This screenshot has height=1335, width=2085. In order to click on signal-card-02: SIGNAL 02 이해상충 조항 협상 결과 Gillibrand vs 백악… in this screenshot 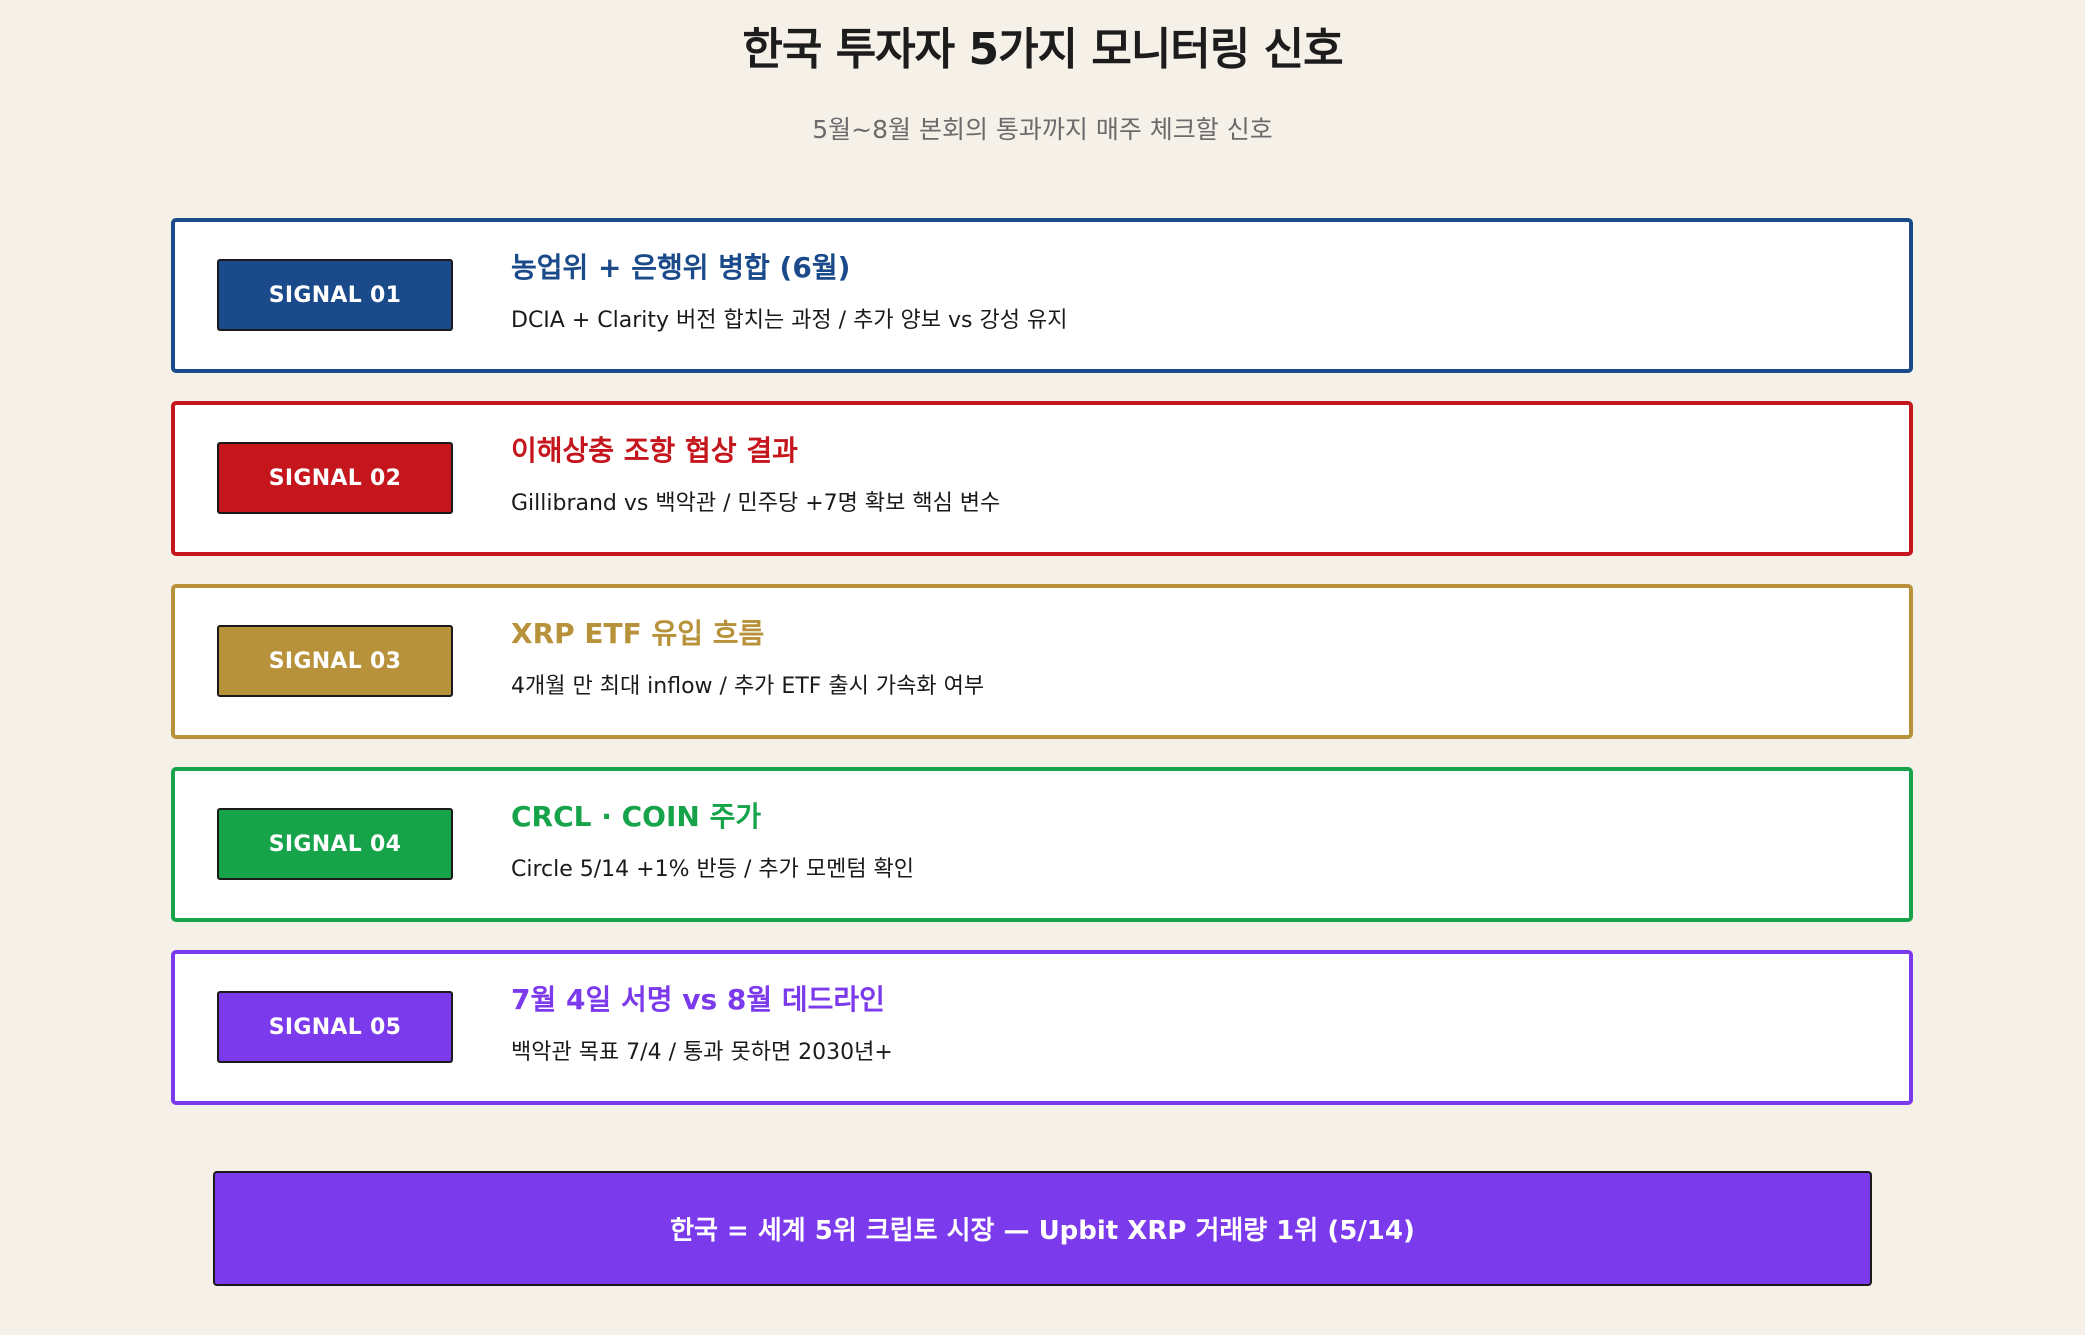, I will do `click(1042, 478)`.